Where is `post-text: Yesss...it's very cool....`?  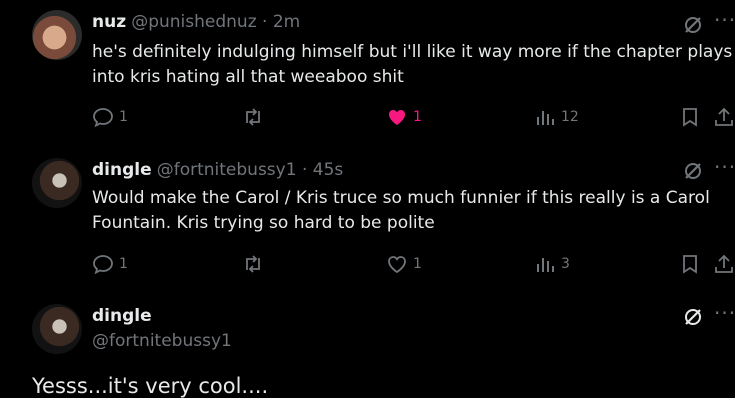 post-text: Yesss...it's very cool.... is located at coordinates (150, 386).